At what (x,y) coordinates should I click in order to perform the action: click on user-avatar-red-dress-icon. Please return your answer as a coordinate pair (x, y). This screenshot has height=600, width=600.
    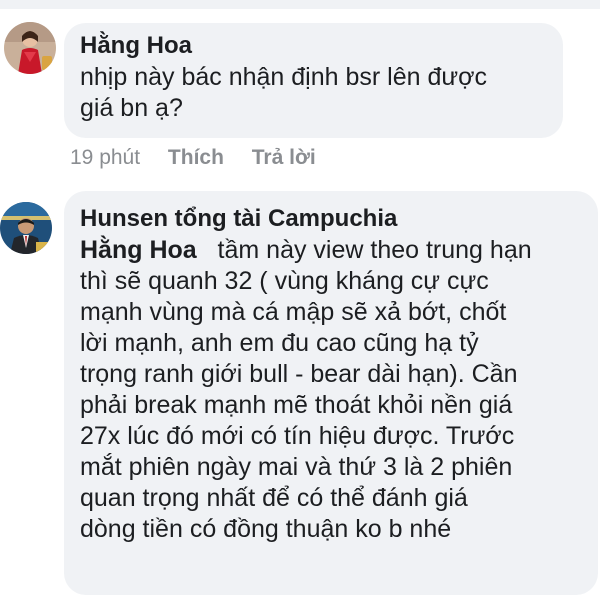
    Looking at the image, I should click on (30, 48).